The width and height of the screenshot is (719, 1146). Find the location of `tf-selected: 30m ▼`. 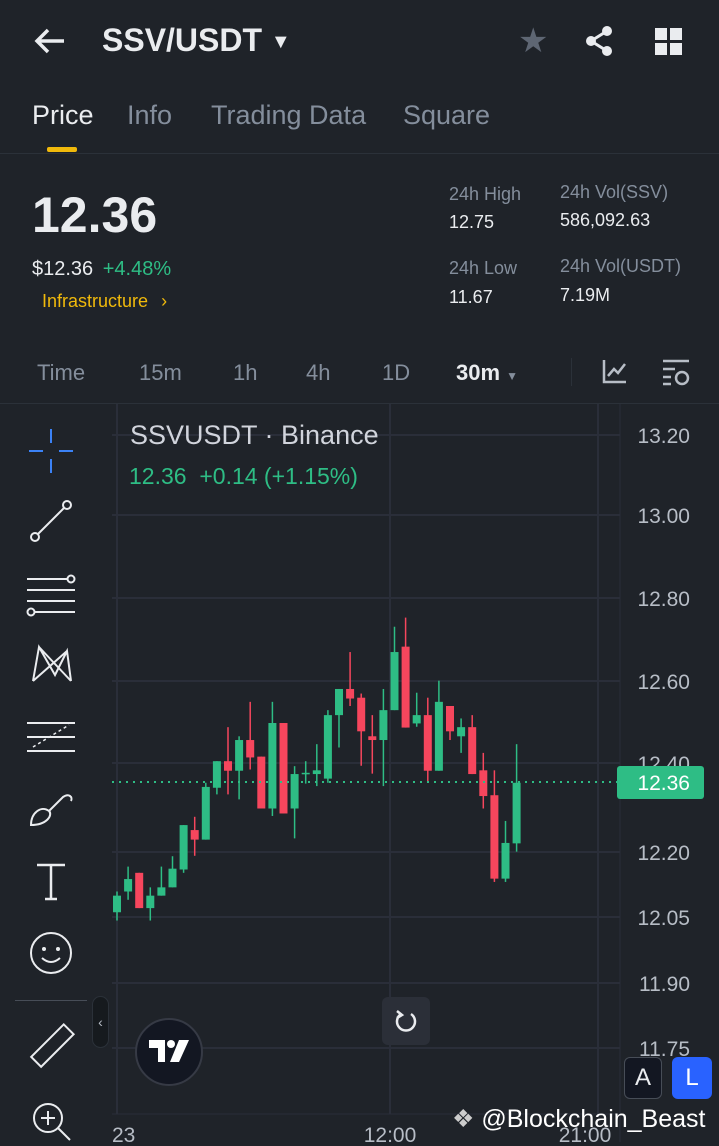

tf-selected: 30m ▼ is located at coordinates (487, 373).